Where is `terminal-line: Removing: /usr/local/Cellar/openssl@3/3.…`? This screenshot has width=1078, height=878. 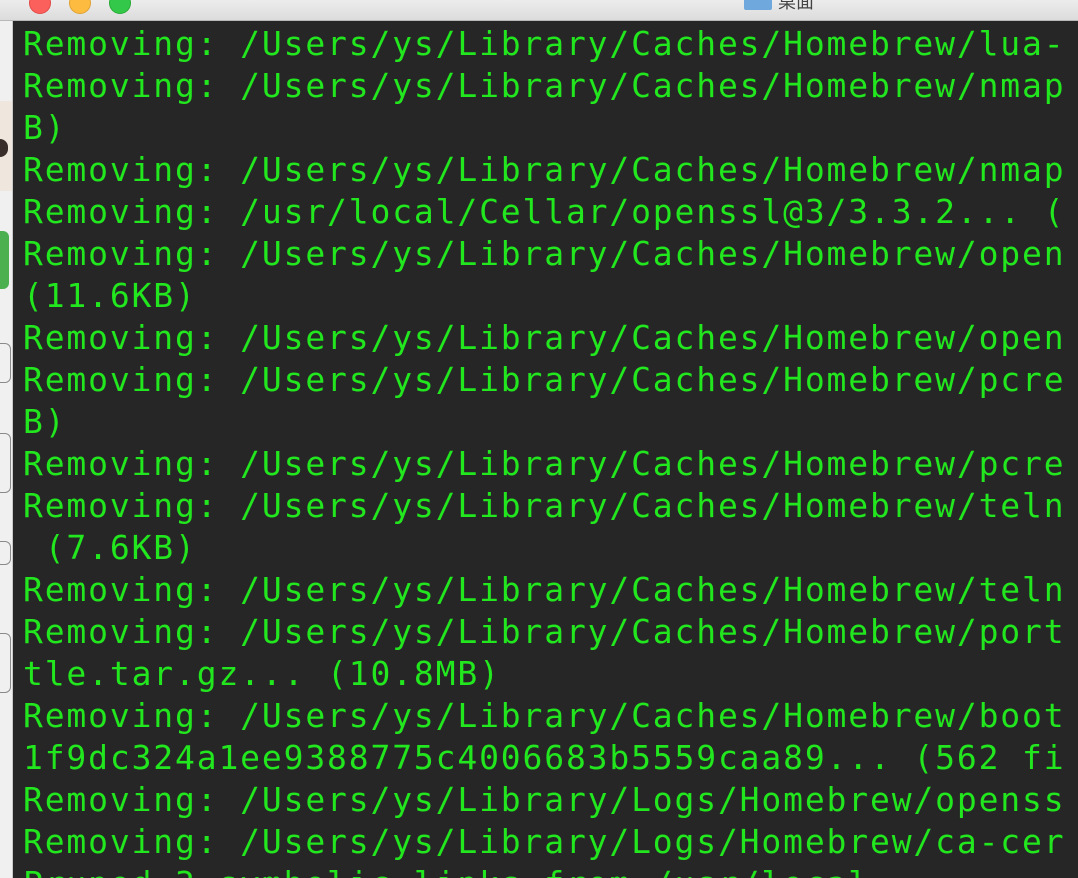
terminal-line: Removing: /usr/local/Cellar/openssl@3/3.… is located at coordinates (544, 211).